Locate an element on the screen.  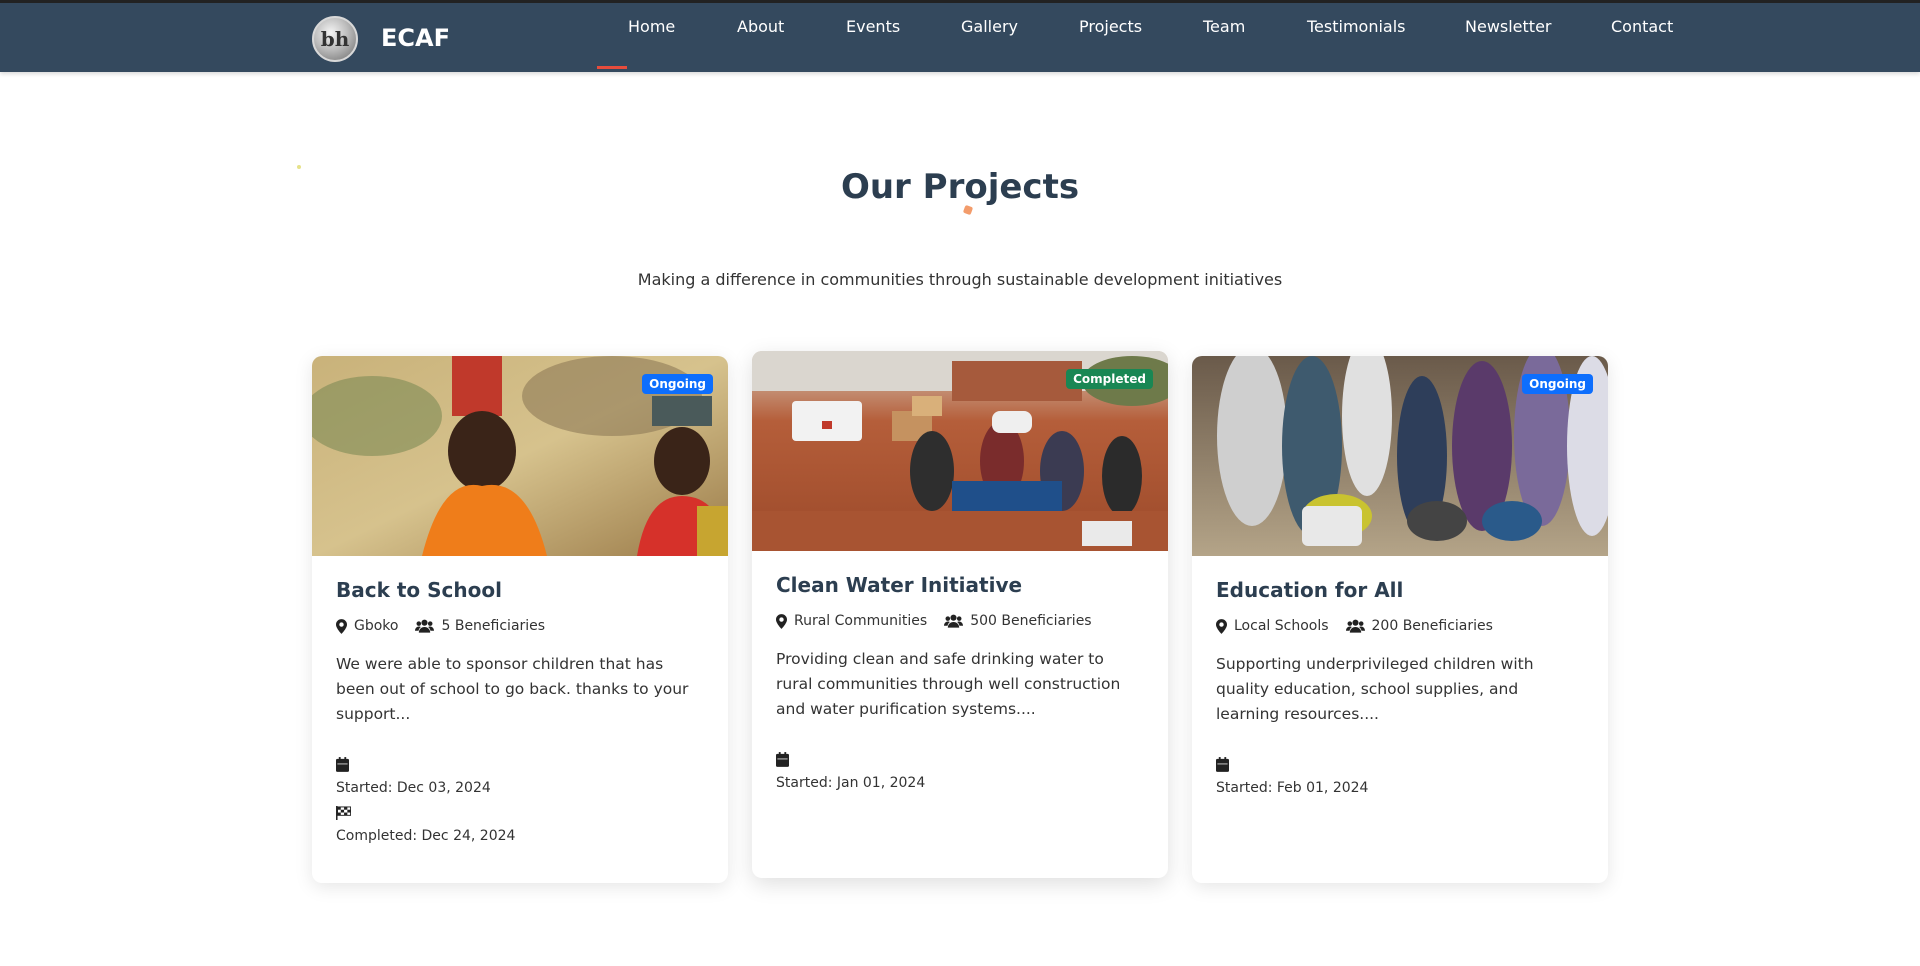
brand-name: ECAF is located at coordinates (415, 38).